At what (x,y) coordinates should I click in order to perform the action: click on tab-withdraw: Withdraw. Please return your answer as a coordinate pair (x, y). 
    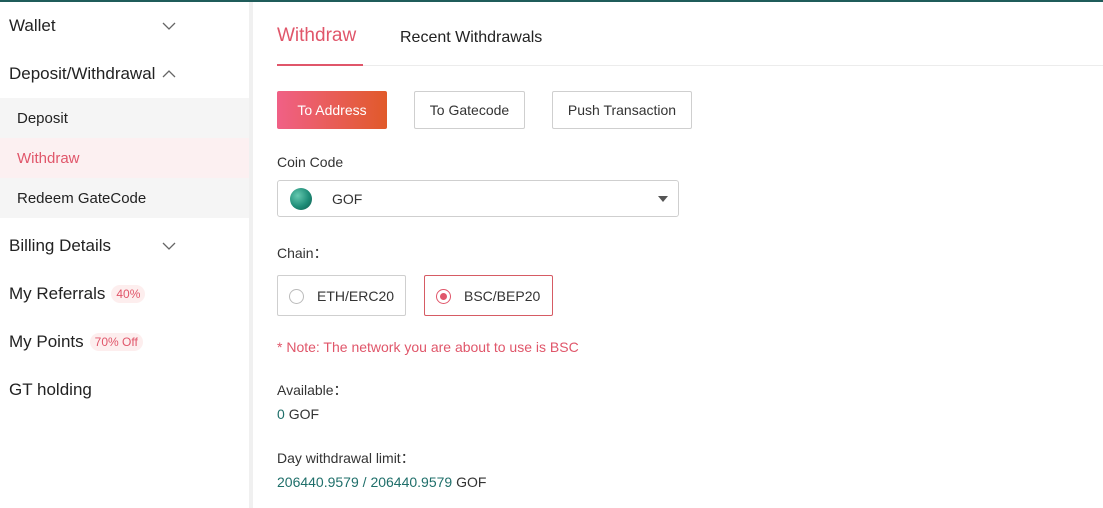
    Looking at the image, I should click on (316, 36).